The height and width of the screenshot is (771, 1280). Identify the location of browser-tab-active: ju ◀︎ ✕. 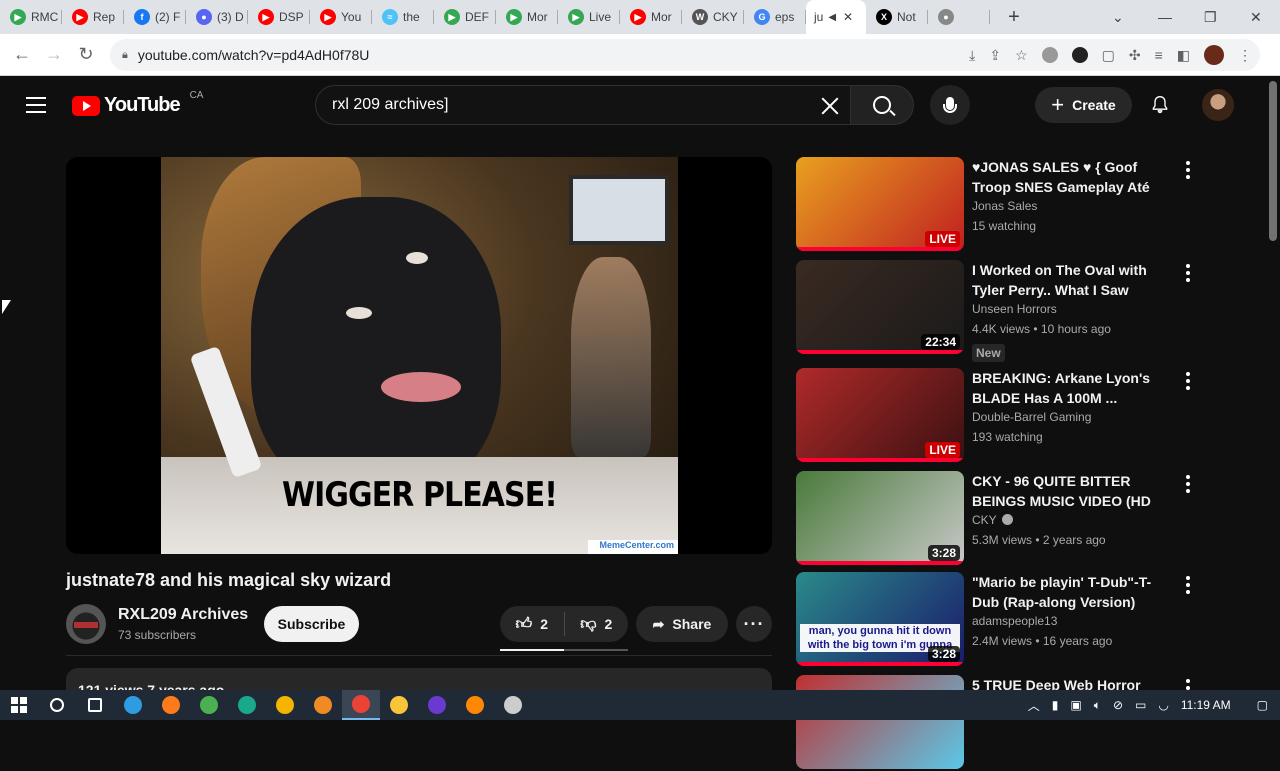
(836, 17).